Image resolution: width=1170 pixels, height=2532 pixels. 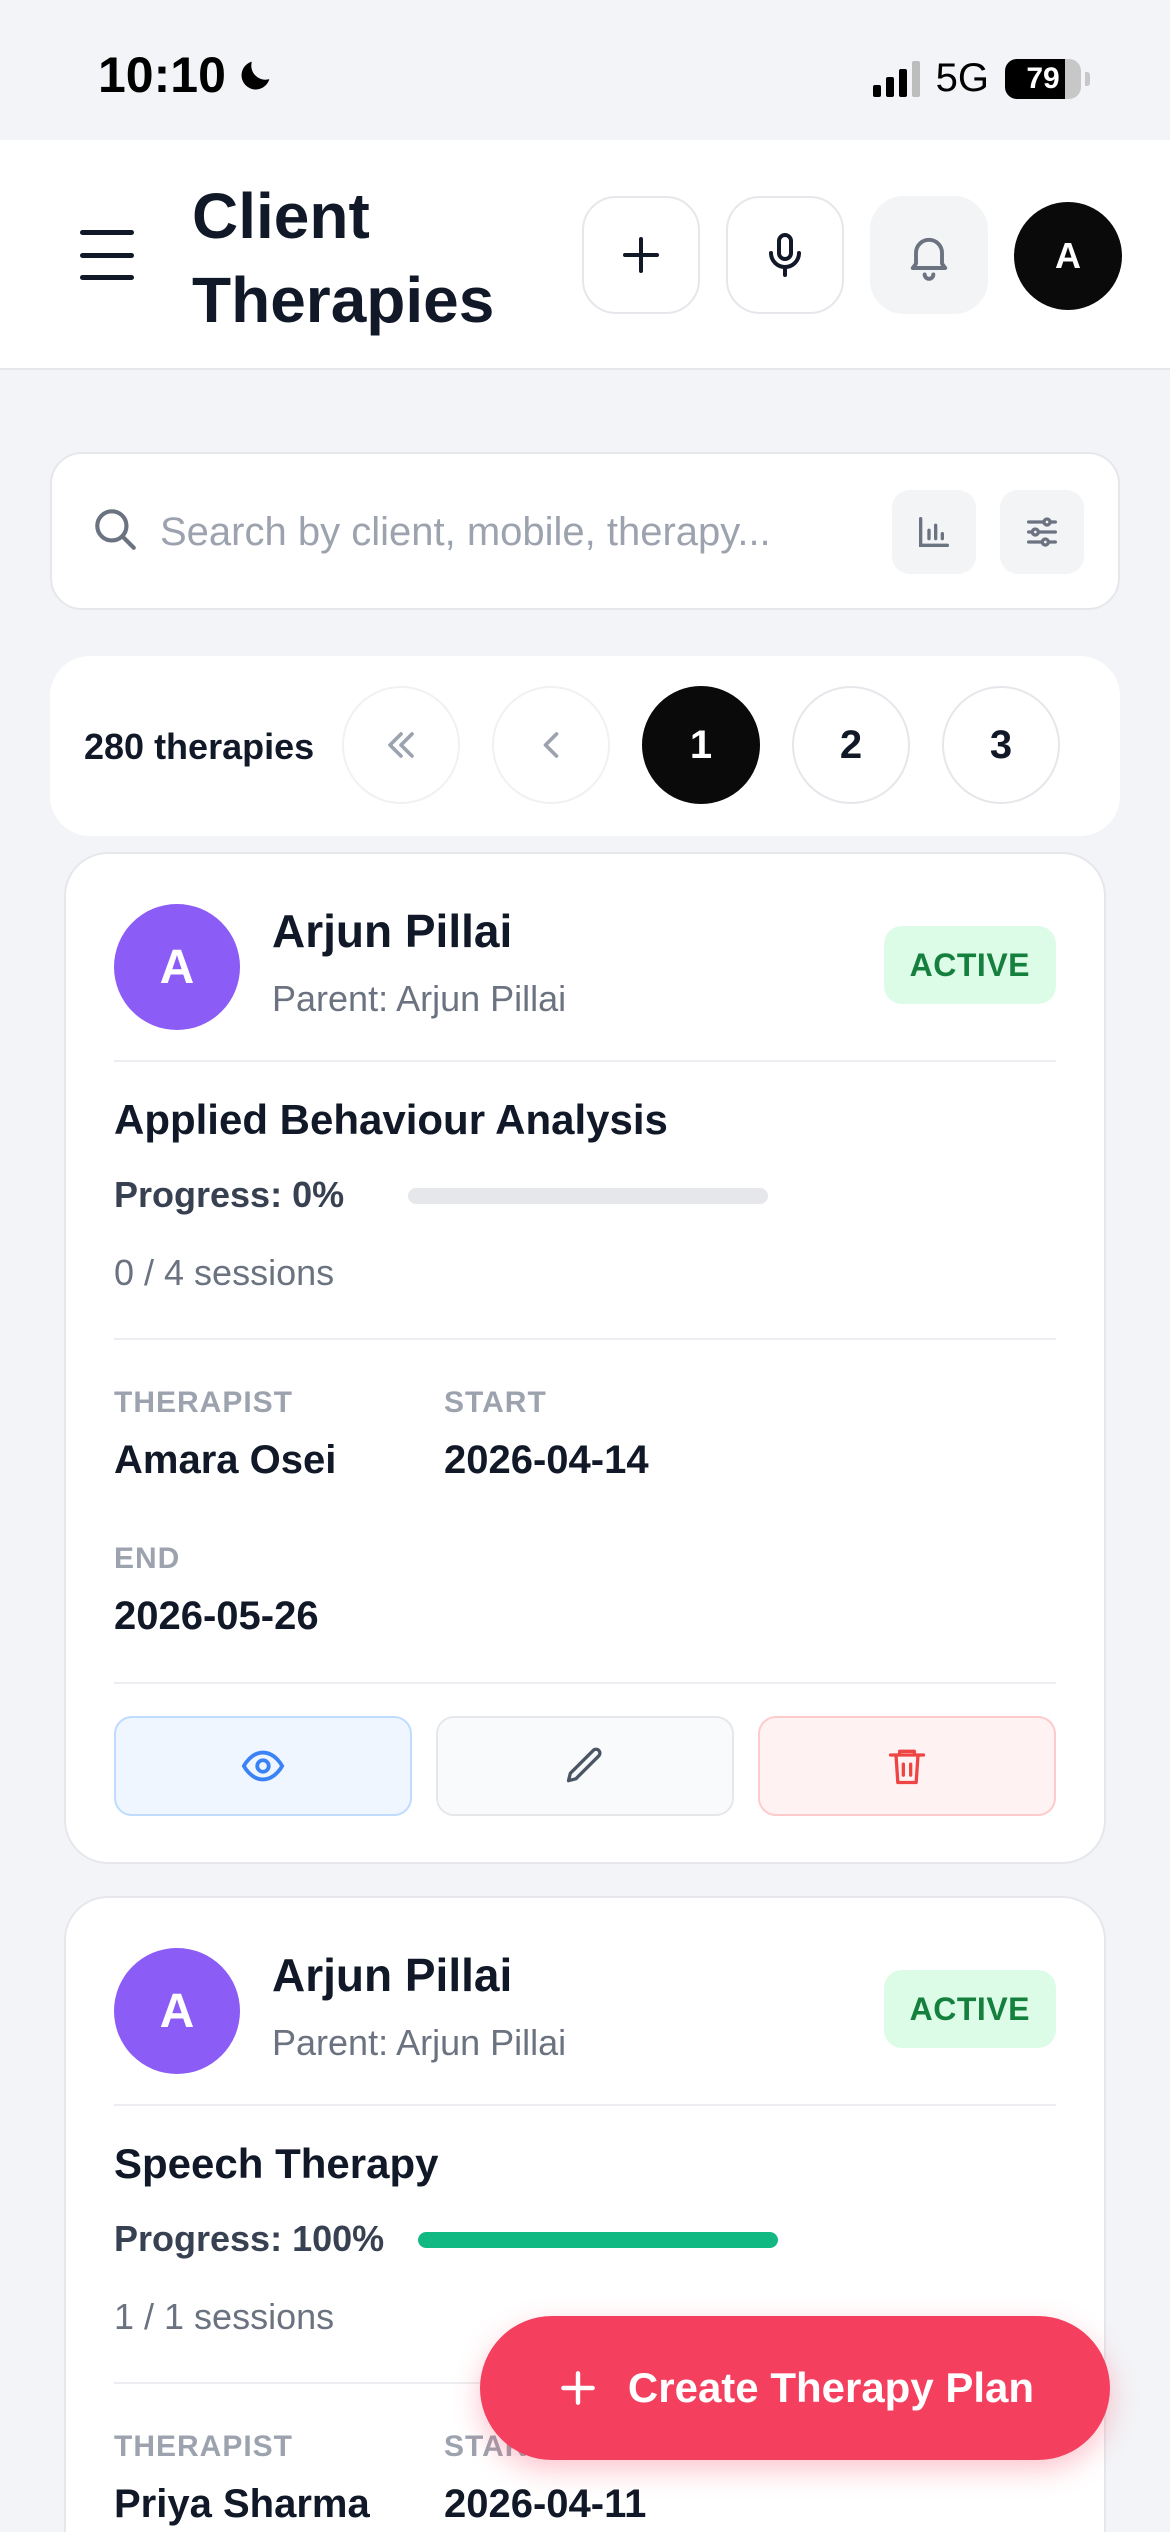 What do you see at coordinates (225, 1460) in the screenshot?
I see `therapist-name: Amara Osei` at bounding box center [225, 1460].